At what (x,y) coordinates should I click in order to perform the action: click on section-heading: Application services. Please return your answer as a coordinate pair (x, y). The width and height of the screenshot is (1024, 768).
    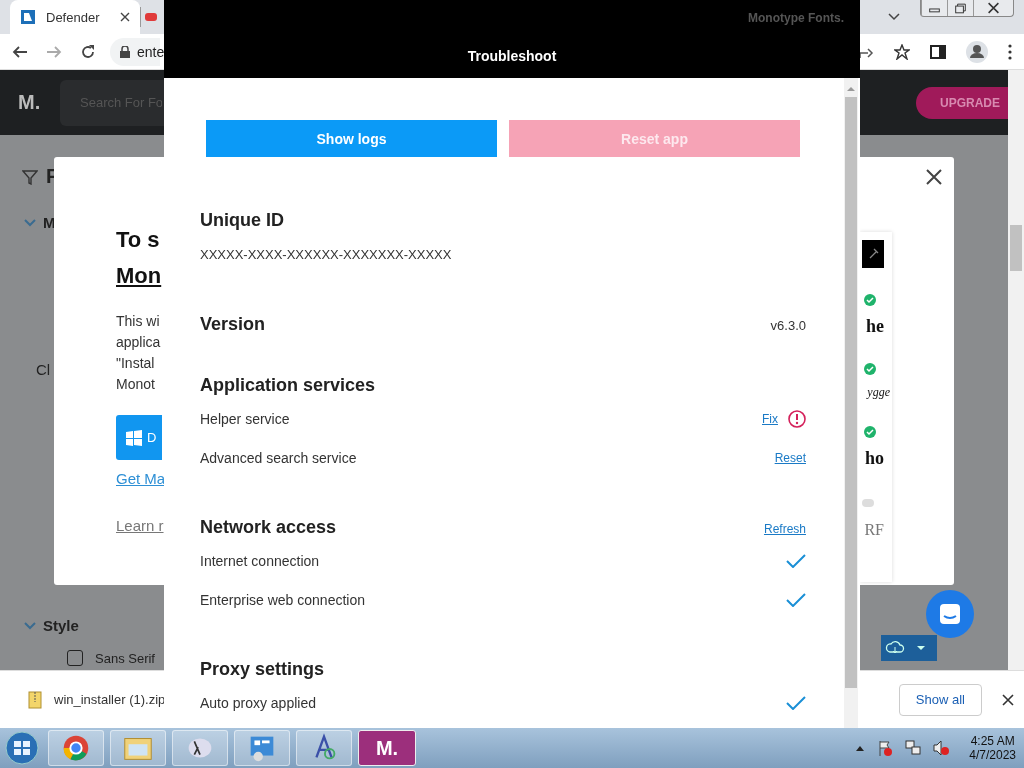
    Looking at the image, I should click on (288, 385).